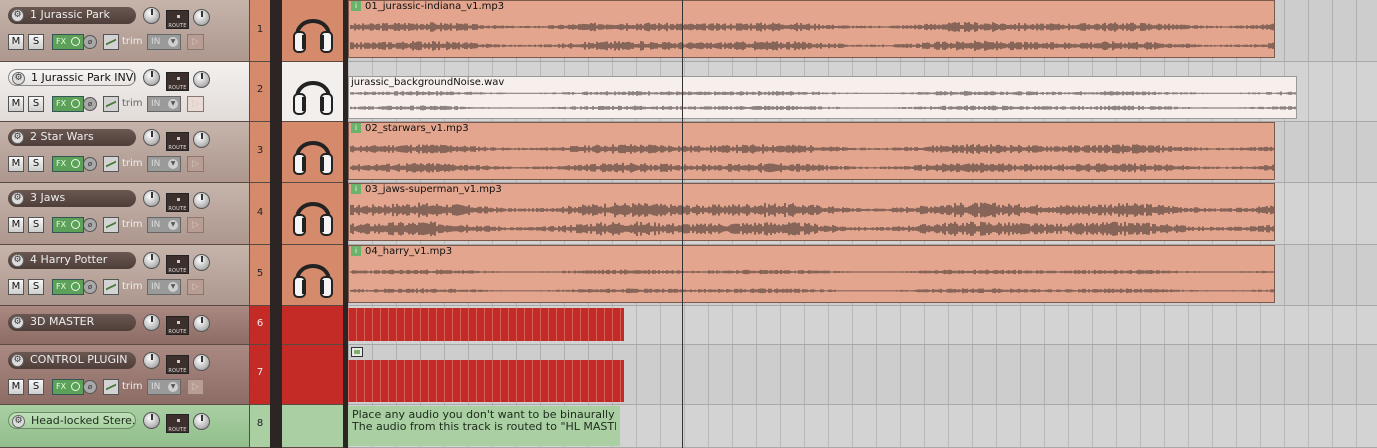 The height and width of the screenshot is (448, 1377). What do you see at coordinates (486, 324) in the screenshot?
I see `master-item` at bounding box center [486, 324].